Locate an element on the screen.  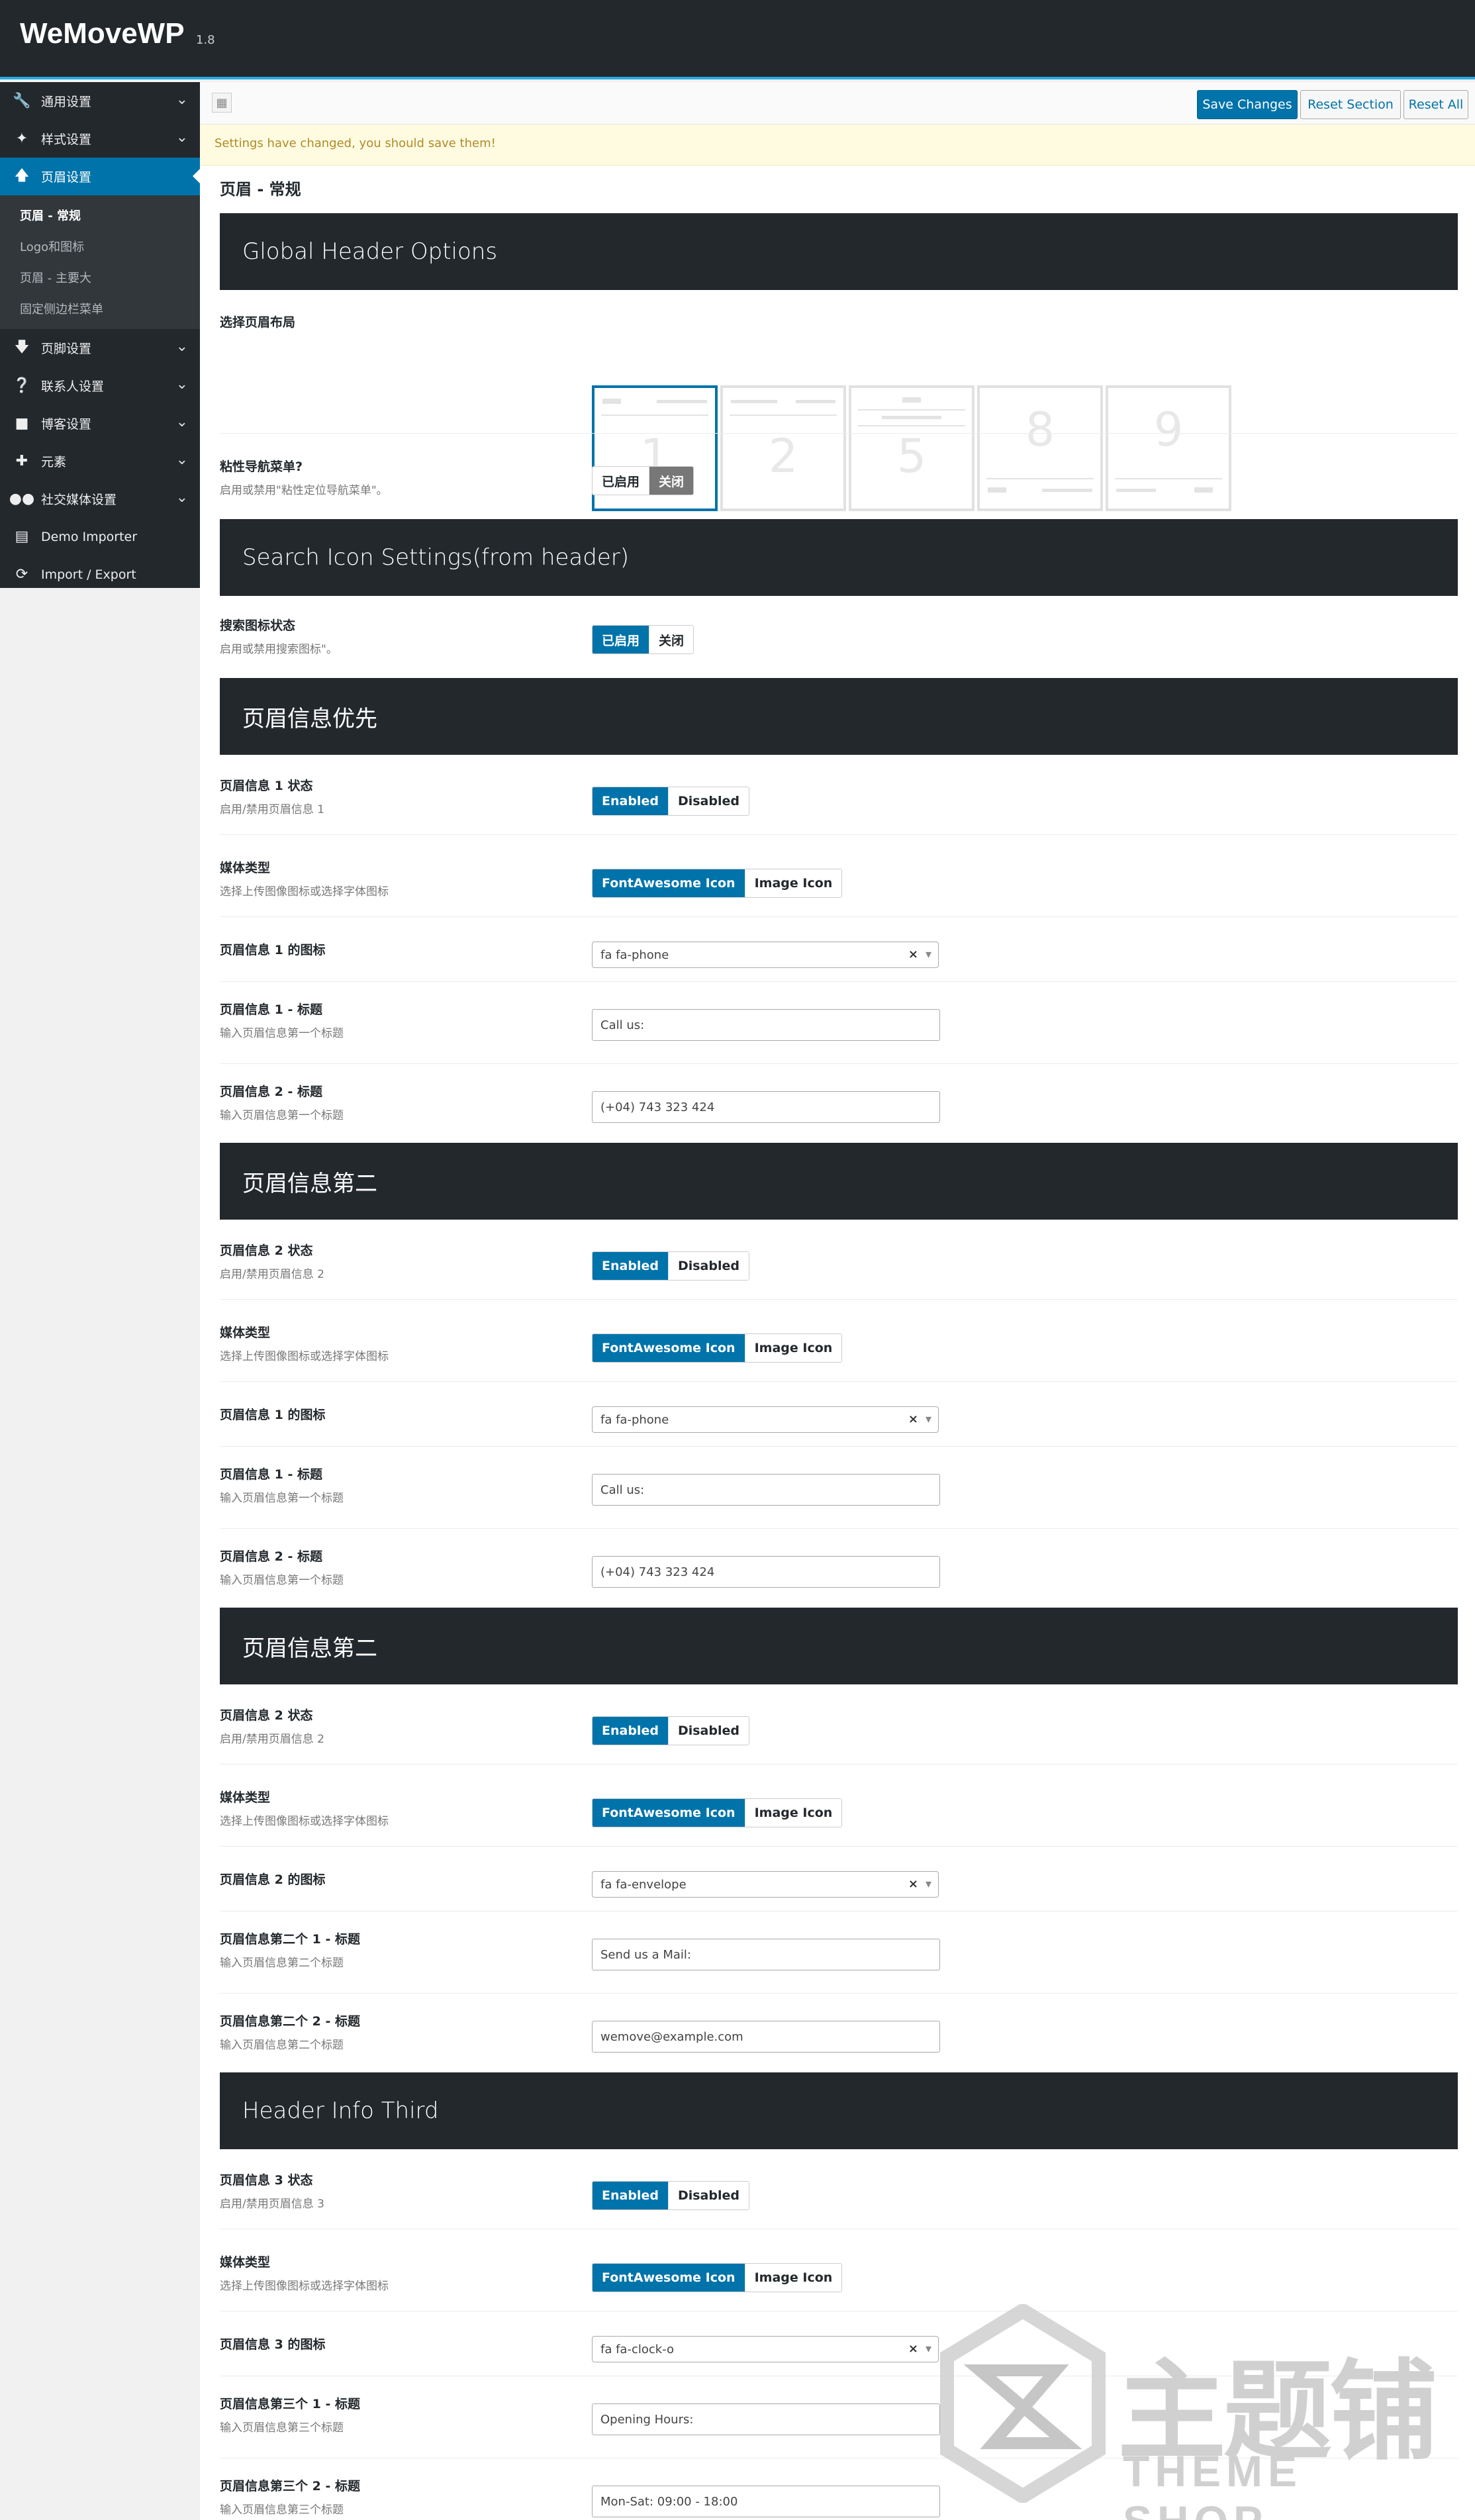
info1-media-toggle: FontAwesome Icon Image Icon is located at coordinates (717, 883).